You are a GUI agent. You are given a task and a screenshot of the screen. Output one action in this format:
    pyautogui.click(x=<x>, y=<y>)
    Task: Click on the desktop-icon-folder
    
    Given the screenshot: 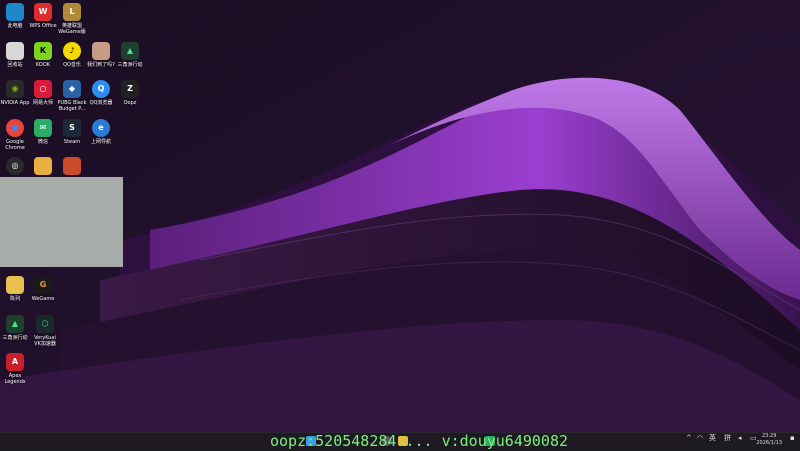 What is the action you would take?
    pyautogui.click(x=43, y=167)
    